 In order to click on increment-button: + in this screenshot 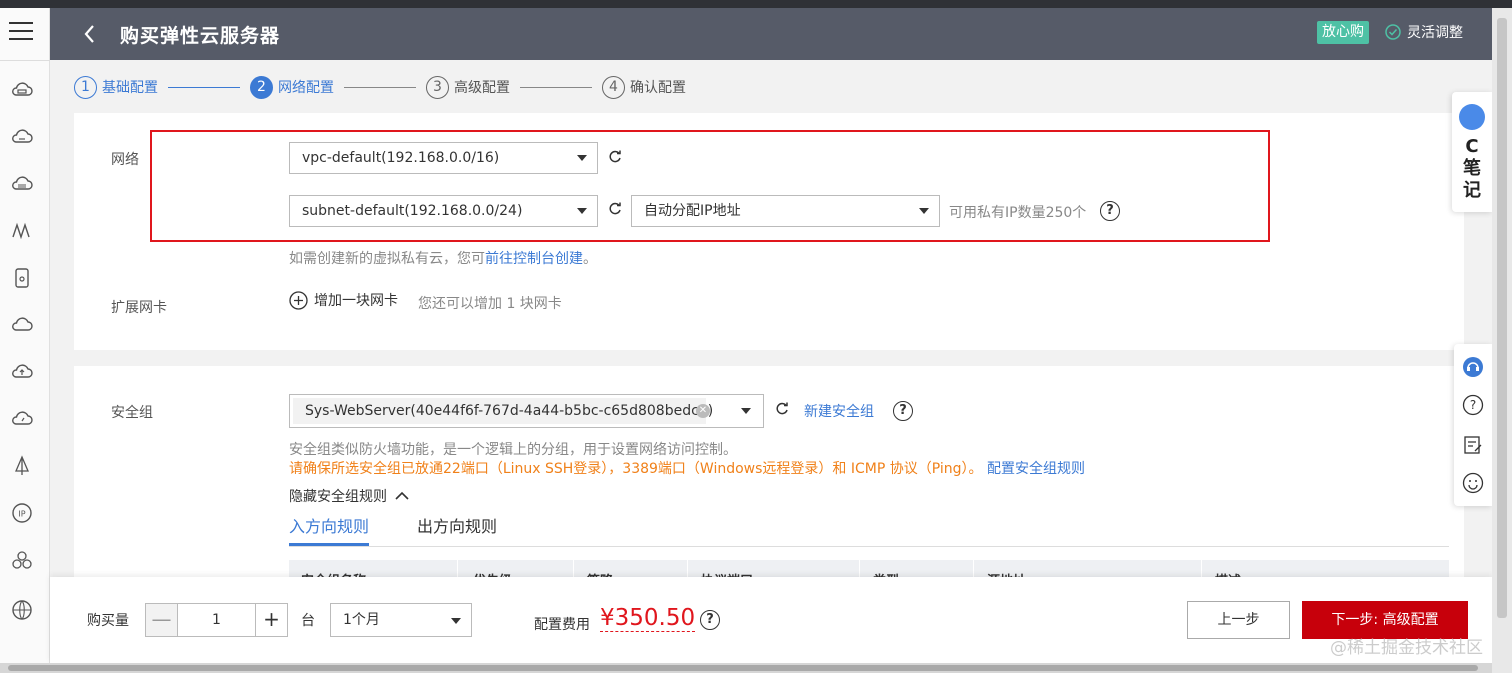, I will do `click(271, 620)`.